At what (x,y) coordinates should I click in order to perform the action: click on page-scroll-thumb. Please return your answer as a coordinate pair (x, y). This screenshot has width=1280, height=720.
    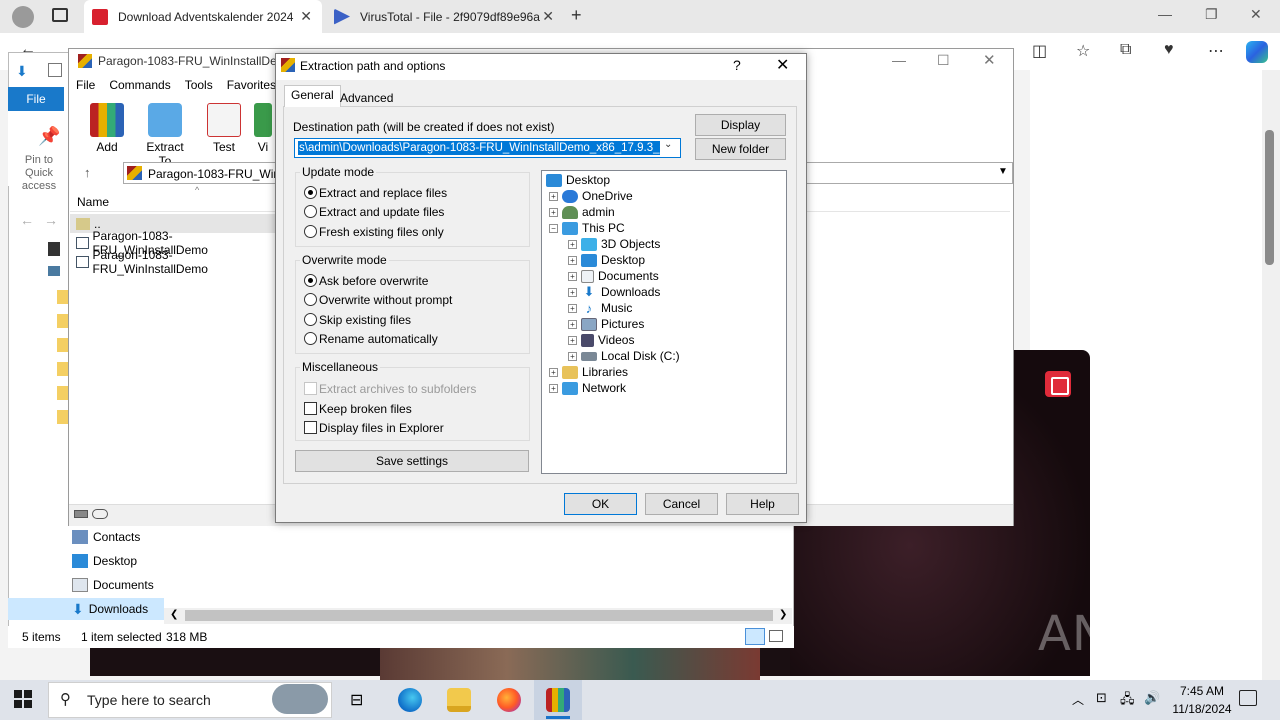
    Looking at the image, I should click on (1269, 197).